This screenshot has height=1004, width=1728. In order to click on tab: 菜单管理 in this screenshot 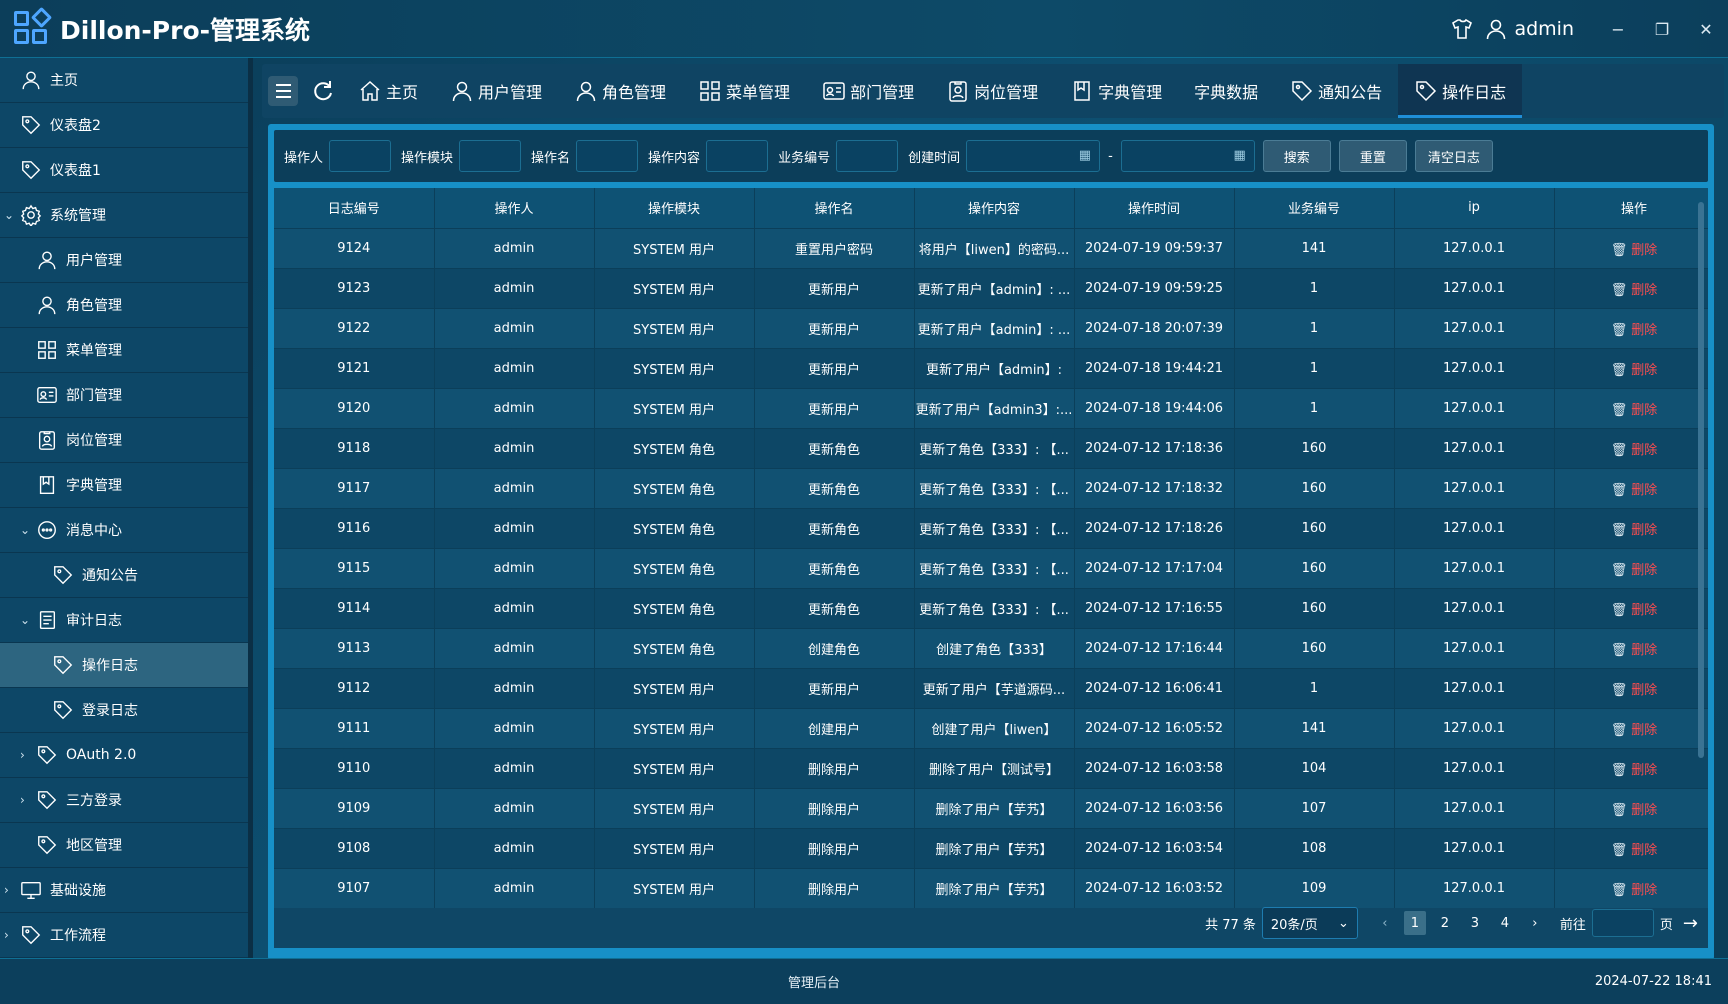, I will do `click(744, 91)`.